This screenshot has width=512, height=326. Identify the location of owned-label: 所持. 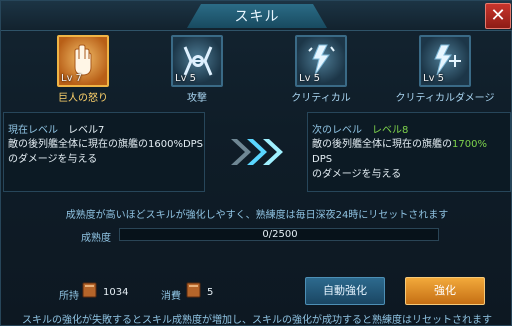
(69, 296).